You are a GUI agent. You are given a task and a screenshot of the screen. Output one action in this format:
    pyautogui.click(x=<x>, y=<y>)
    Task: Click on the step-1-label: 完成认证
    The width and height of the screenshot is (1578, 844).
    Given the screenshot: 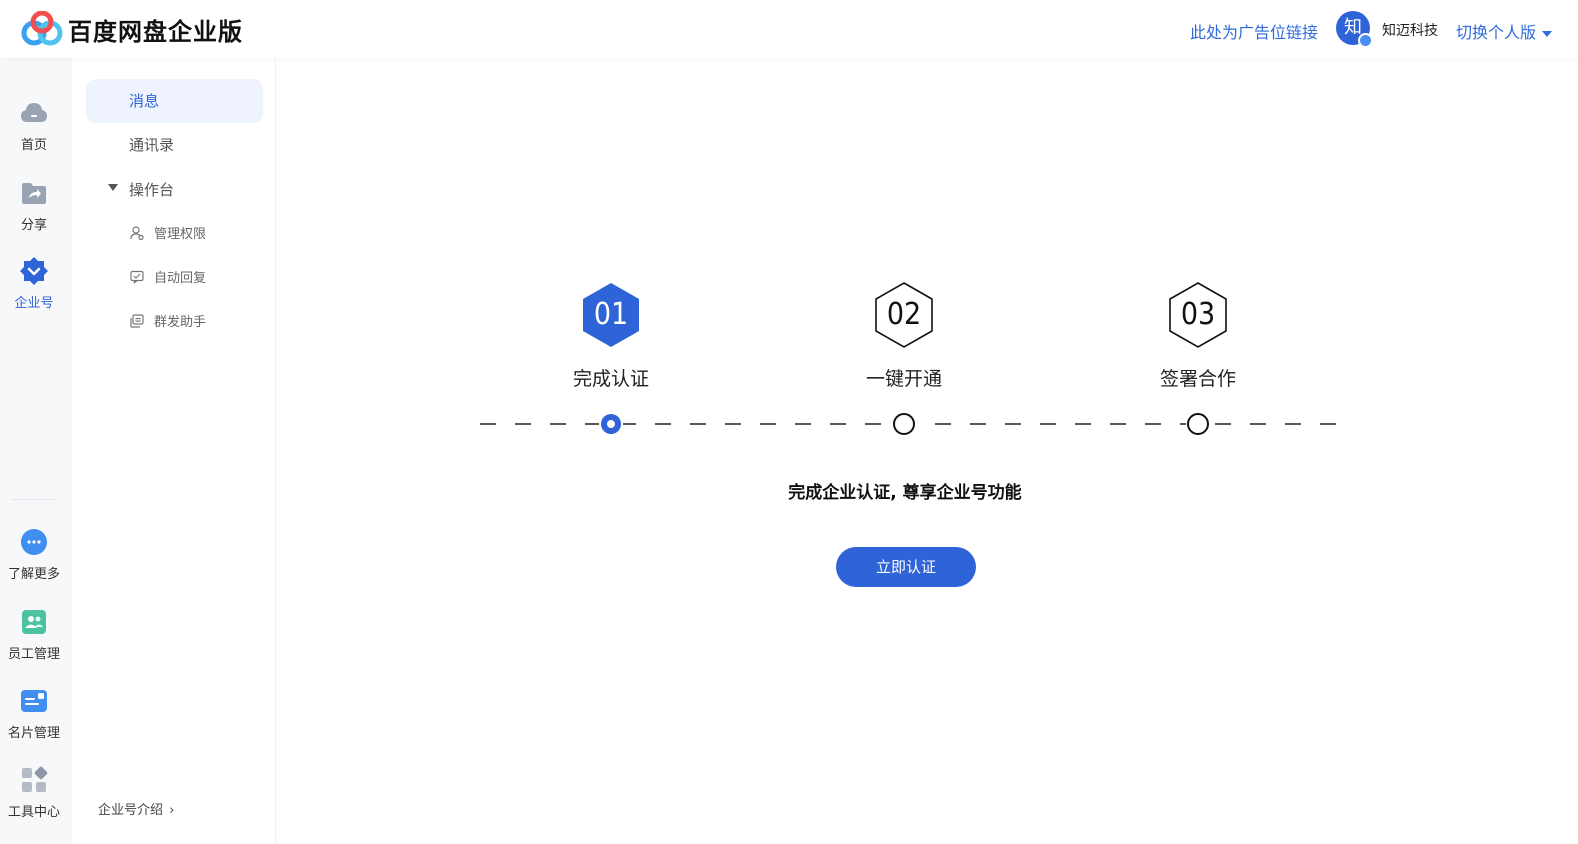 What is the action you would take?
    pyautogui.click(x=610, y=379)
    